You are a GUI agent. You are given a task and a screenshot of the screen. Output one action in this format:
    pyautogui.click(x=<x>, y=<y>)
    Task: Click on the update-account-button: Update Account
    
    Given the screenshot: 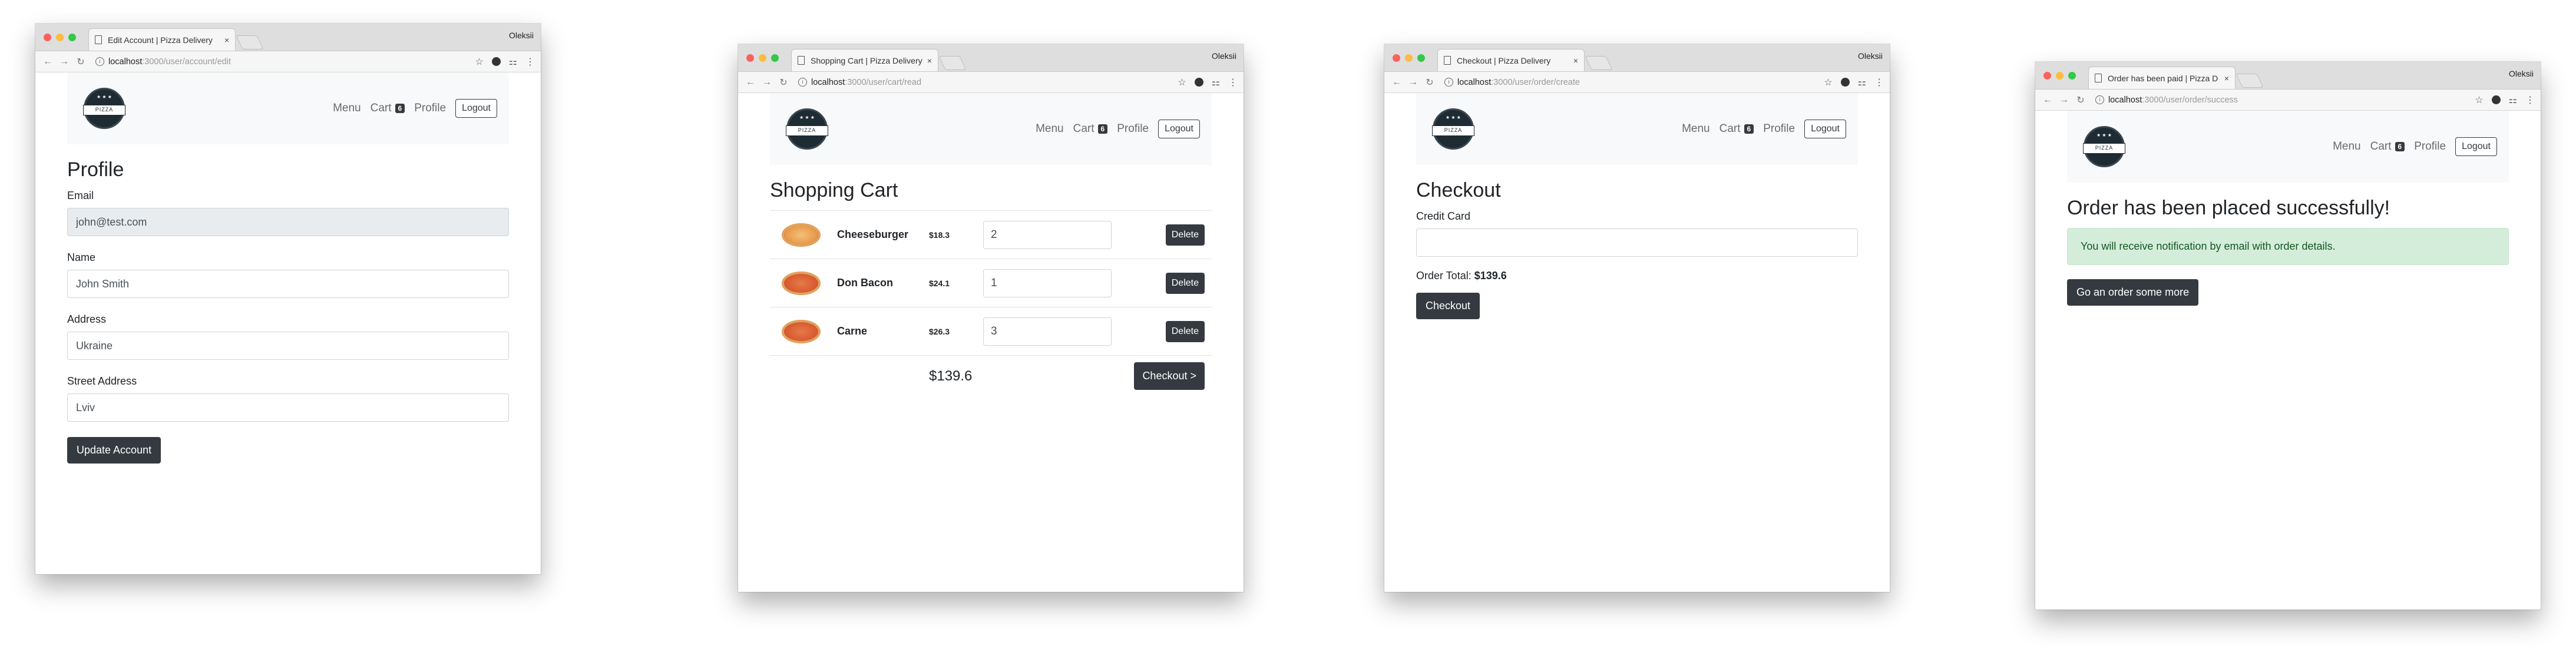 What is the action you would take?
    pyautogui.click(x=114, y=451)
    